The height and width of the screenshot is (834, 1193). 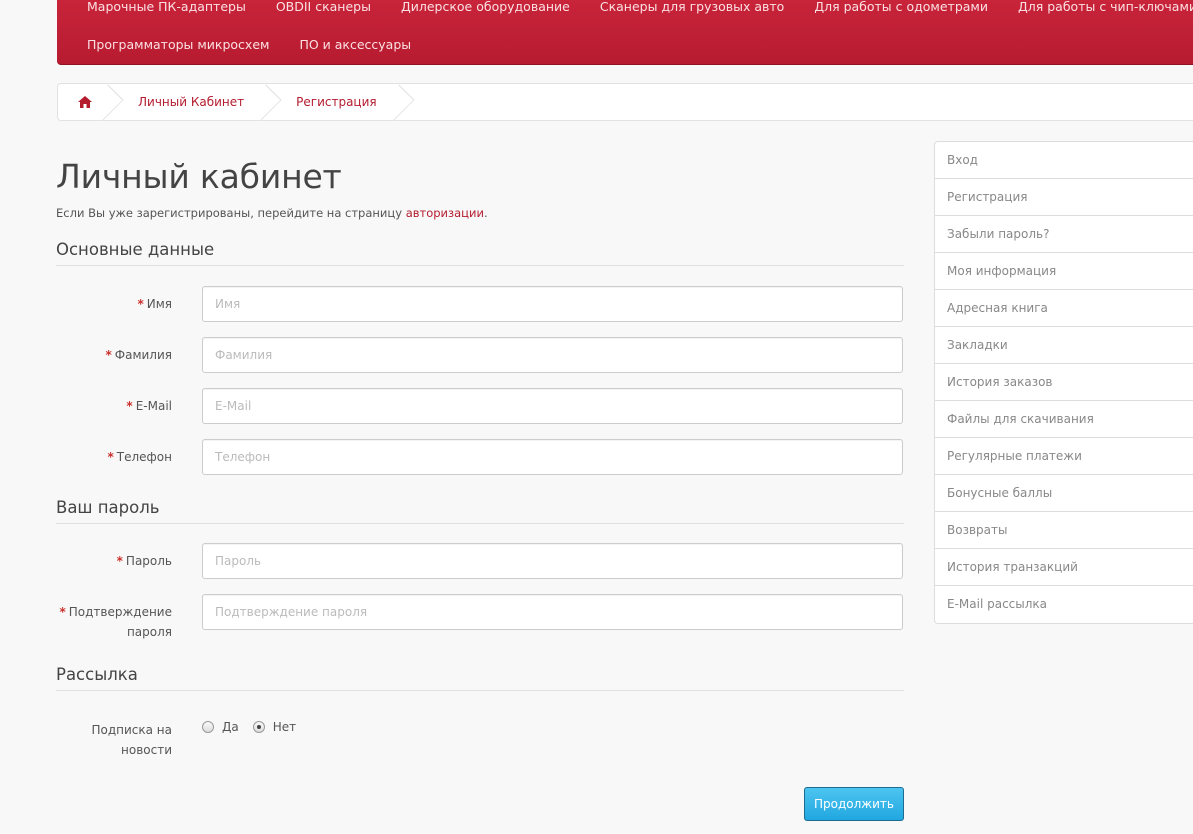 I want to click on intro-suffix: ., so click(x=485, y=213).